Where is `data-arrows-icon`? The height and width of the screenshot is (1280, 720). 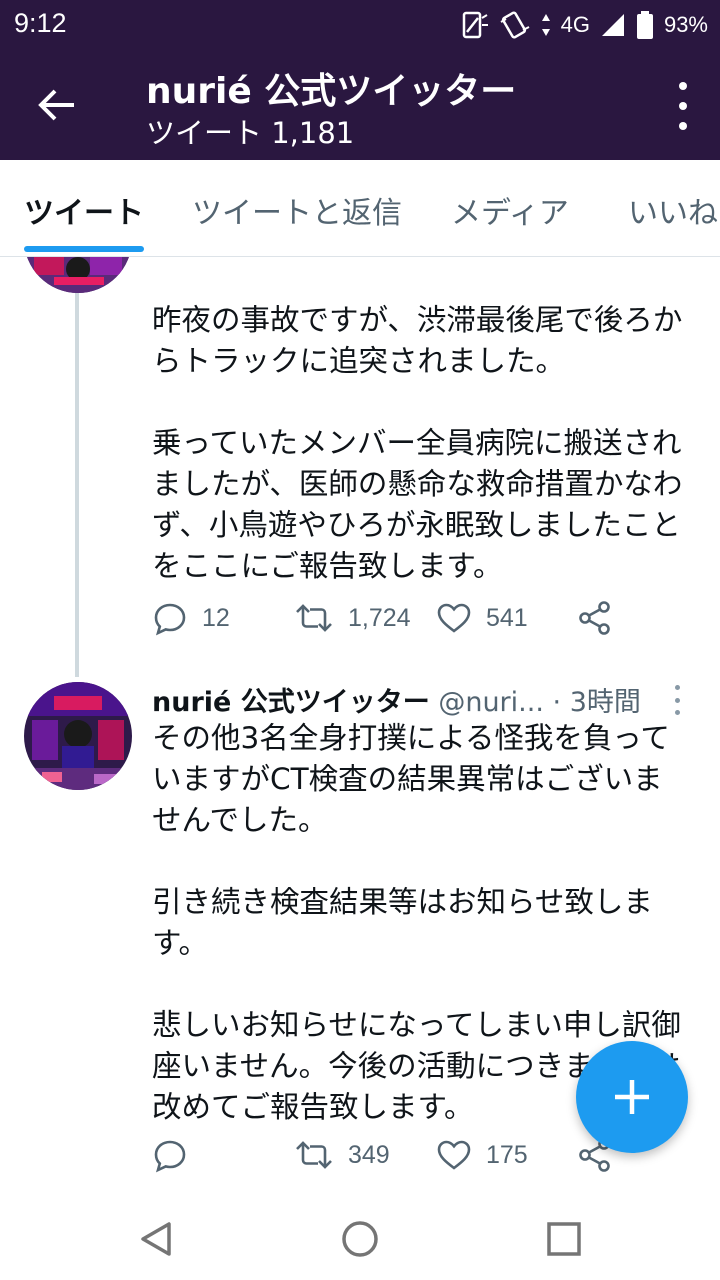 data-arrows-icon is located at coordinates (546, 25).